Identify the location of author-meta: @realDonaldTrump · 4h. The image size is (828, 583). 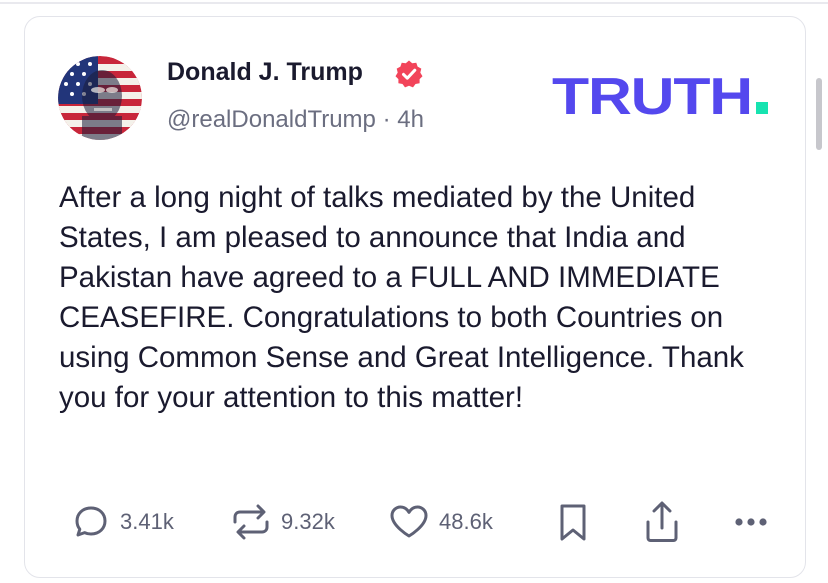
(295, 120).